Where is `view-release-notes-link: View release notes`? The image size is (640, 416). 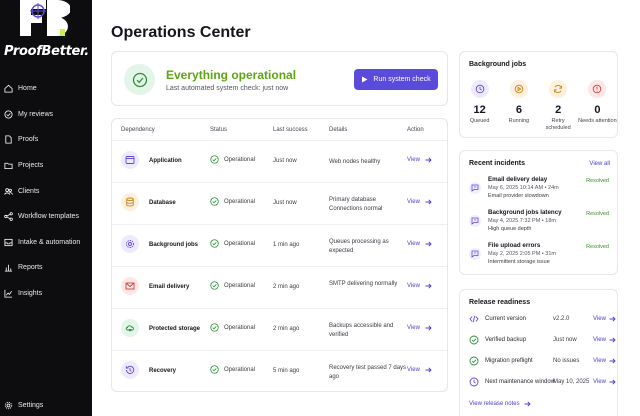
view-release-notes-link: View release notes is located at coordinates (500, 404).